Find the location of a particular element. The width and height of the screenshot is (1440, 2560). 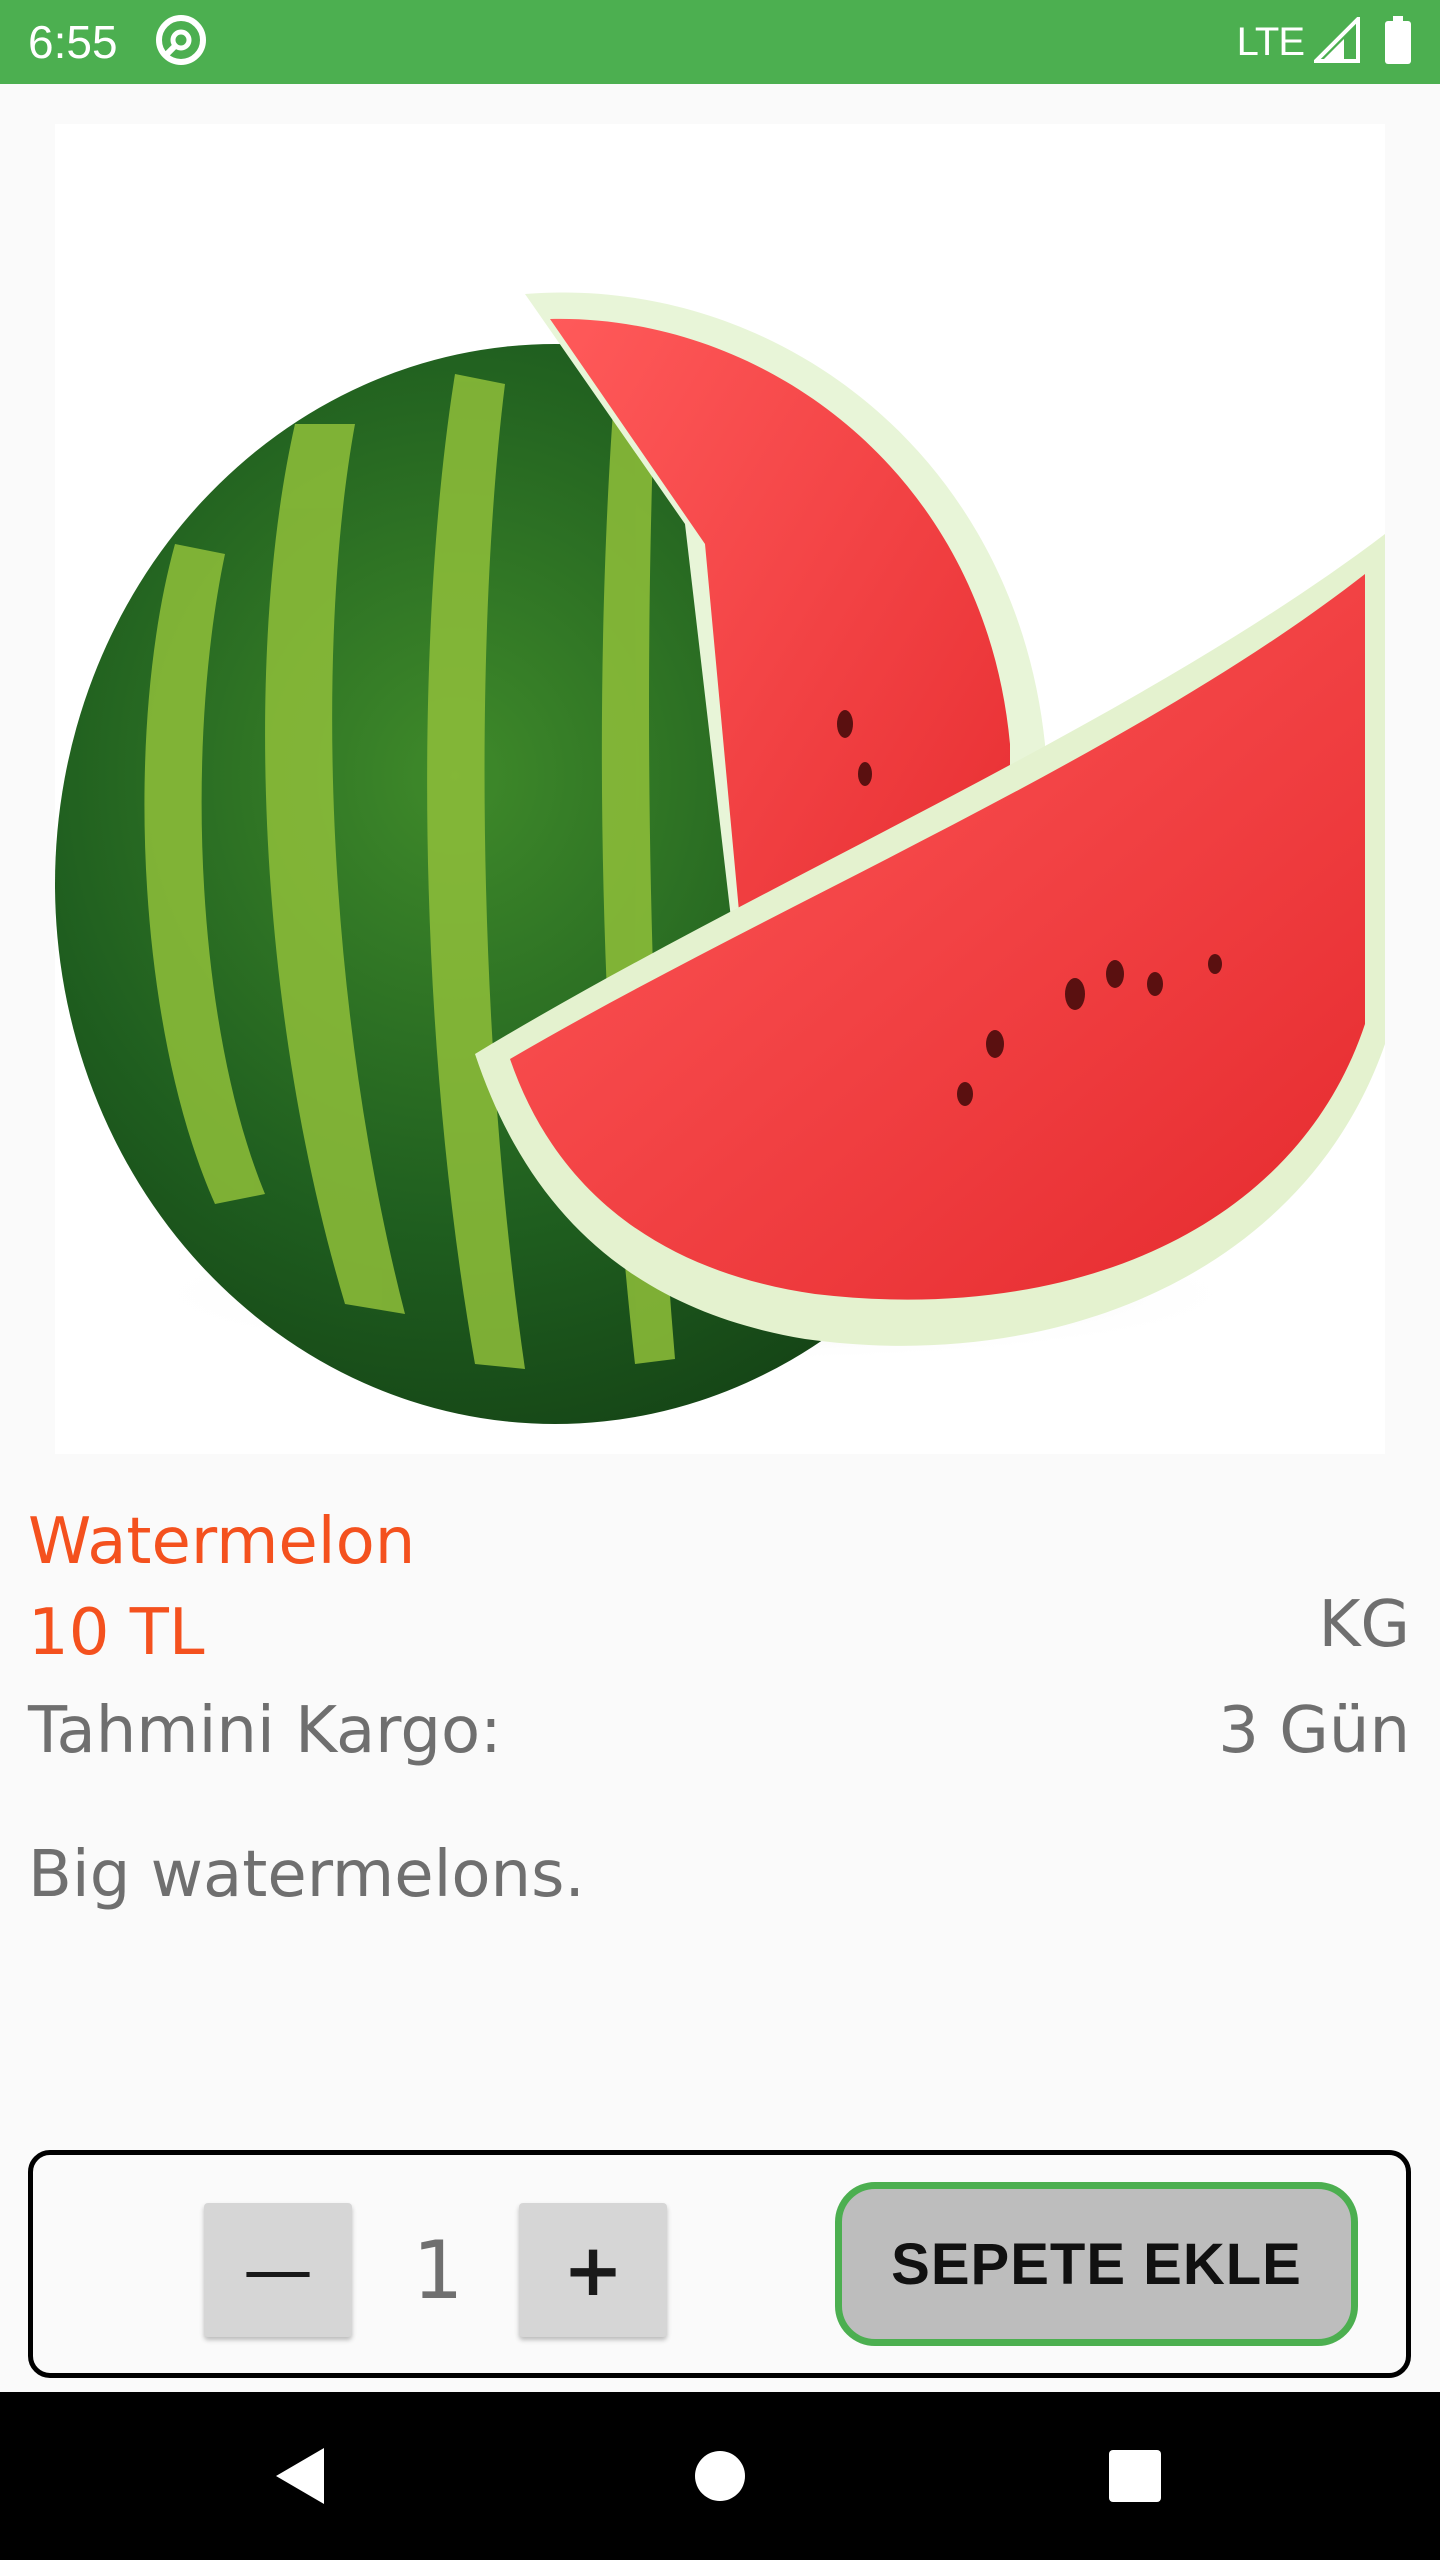

product-unit: KG is located at coordinates (1364, 1625).